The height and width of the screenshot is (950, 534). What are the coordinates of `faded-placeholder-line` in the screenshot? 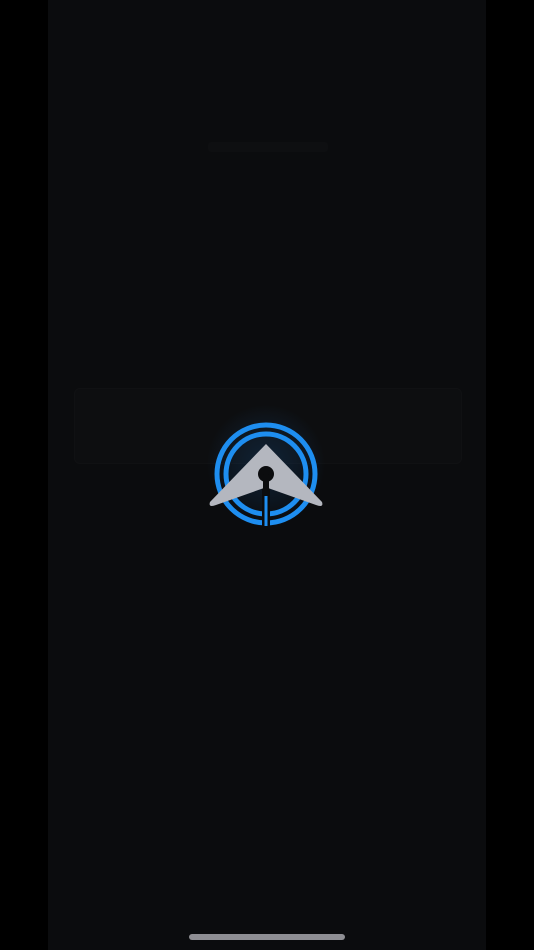 It's located at (268, 147).